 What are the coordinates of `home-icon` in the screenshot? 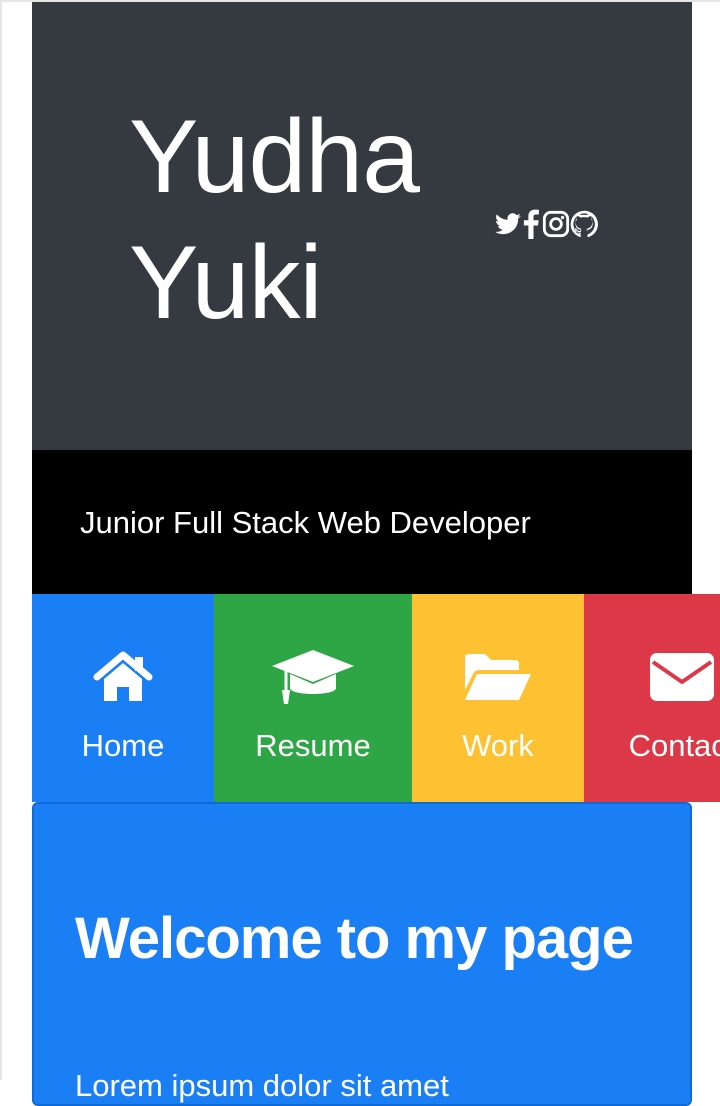 It's located at (123, 677).